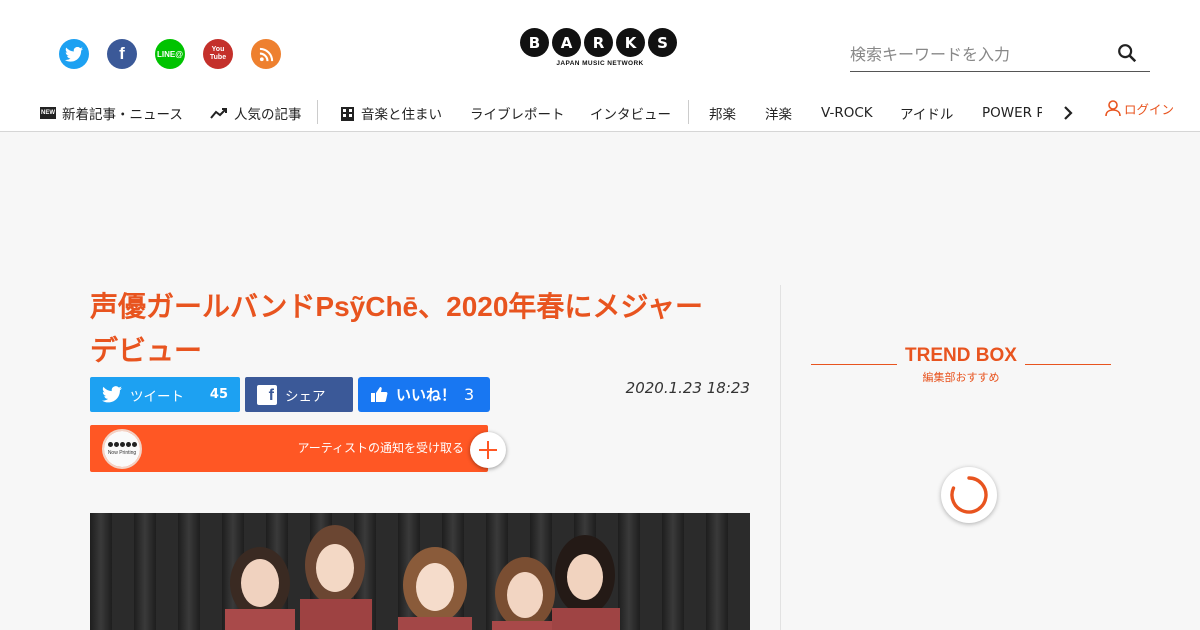  I want to click on nav-yogaku: 洋楽, so click(778, 113).